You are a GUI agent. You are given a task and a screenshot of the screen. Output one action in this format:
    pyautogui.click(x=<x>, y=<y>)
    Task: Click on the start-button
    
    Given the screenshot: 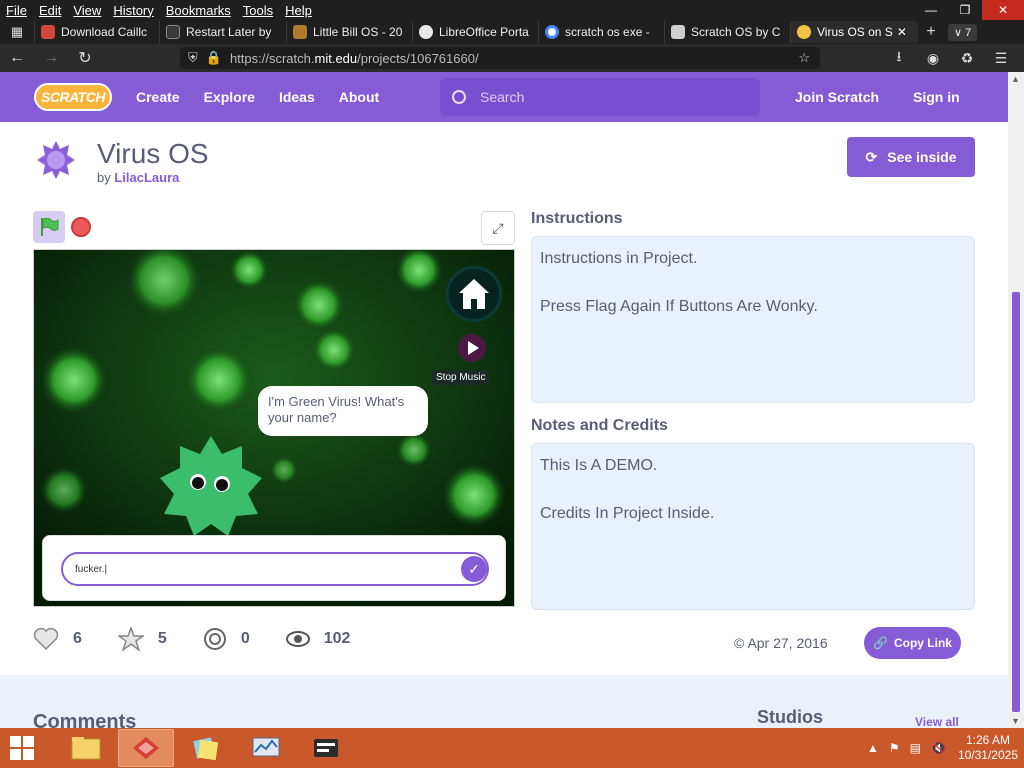 What is the action you would take?
    pyautogui.click(x=22, y=748)
    